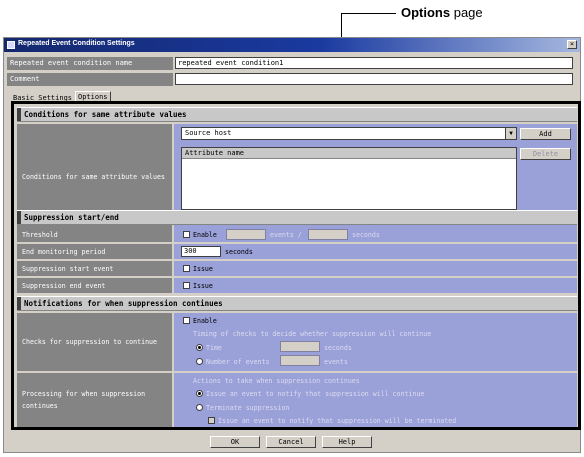 Image resolution: width=584 pixels, height=457 pixels. I want to click on window-title: Repeated Event Condition Settings, so click(76, 43).